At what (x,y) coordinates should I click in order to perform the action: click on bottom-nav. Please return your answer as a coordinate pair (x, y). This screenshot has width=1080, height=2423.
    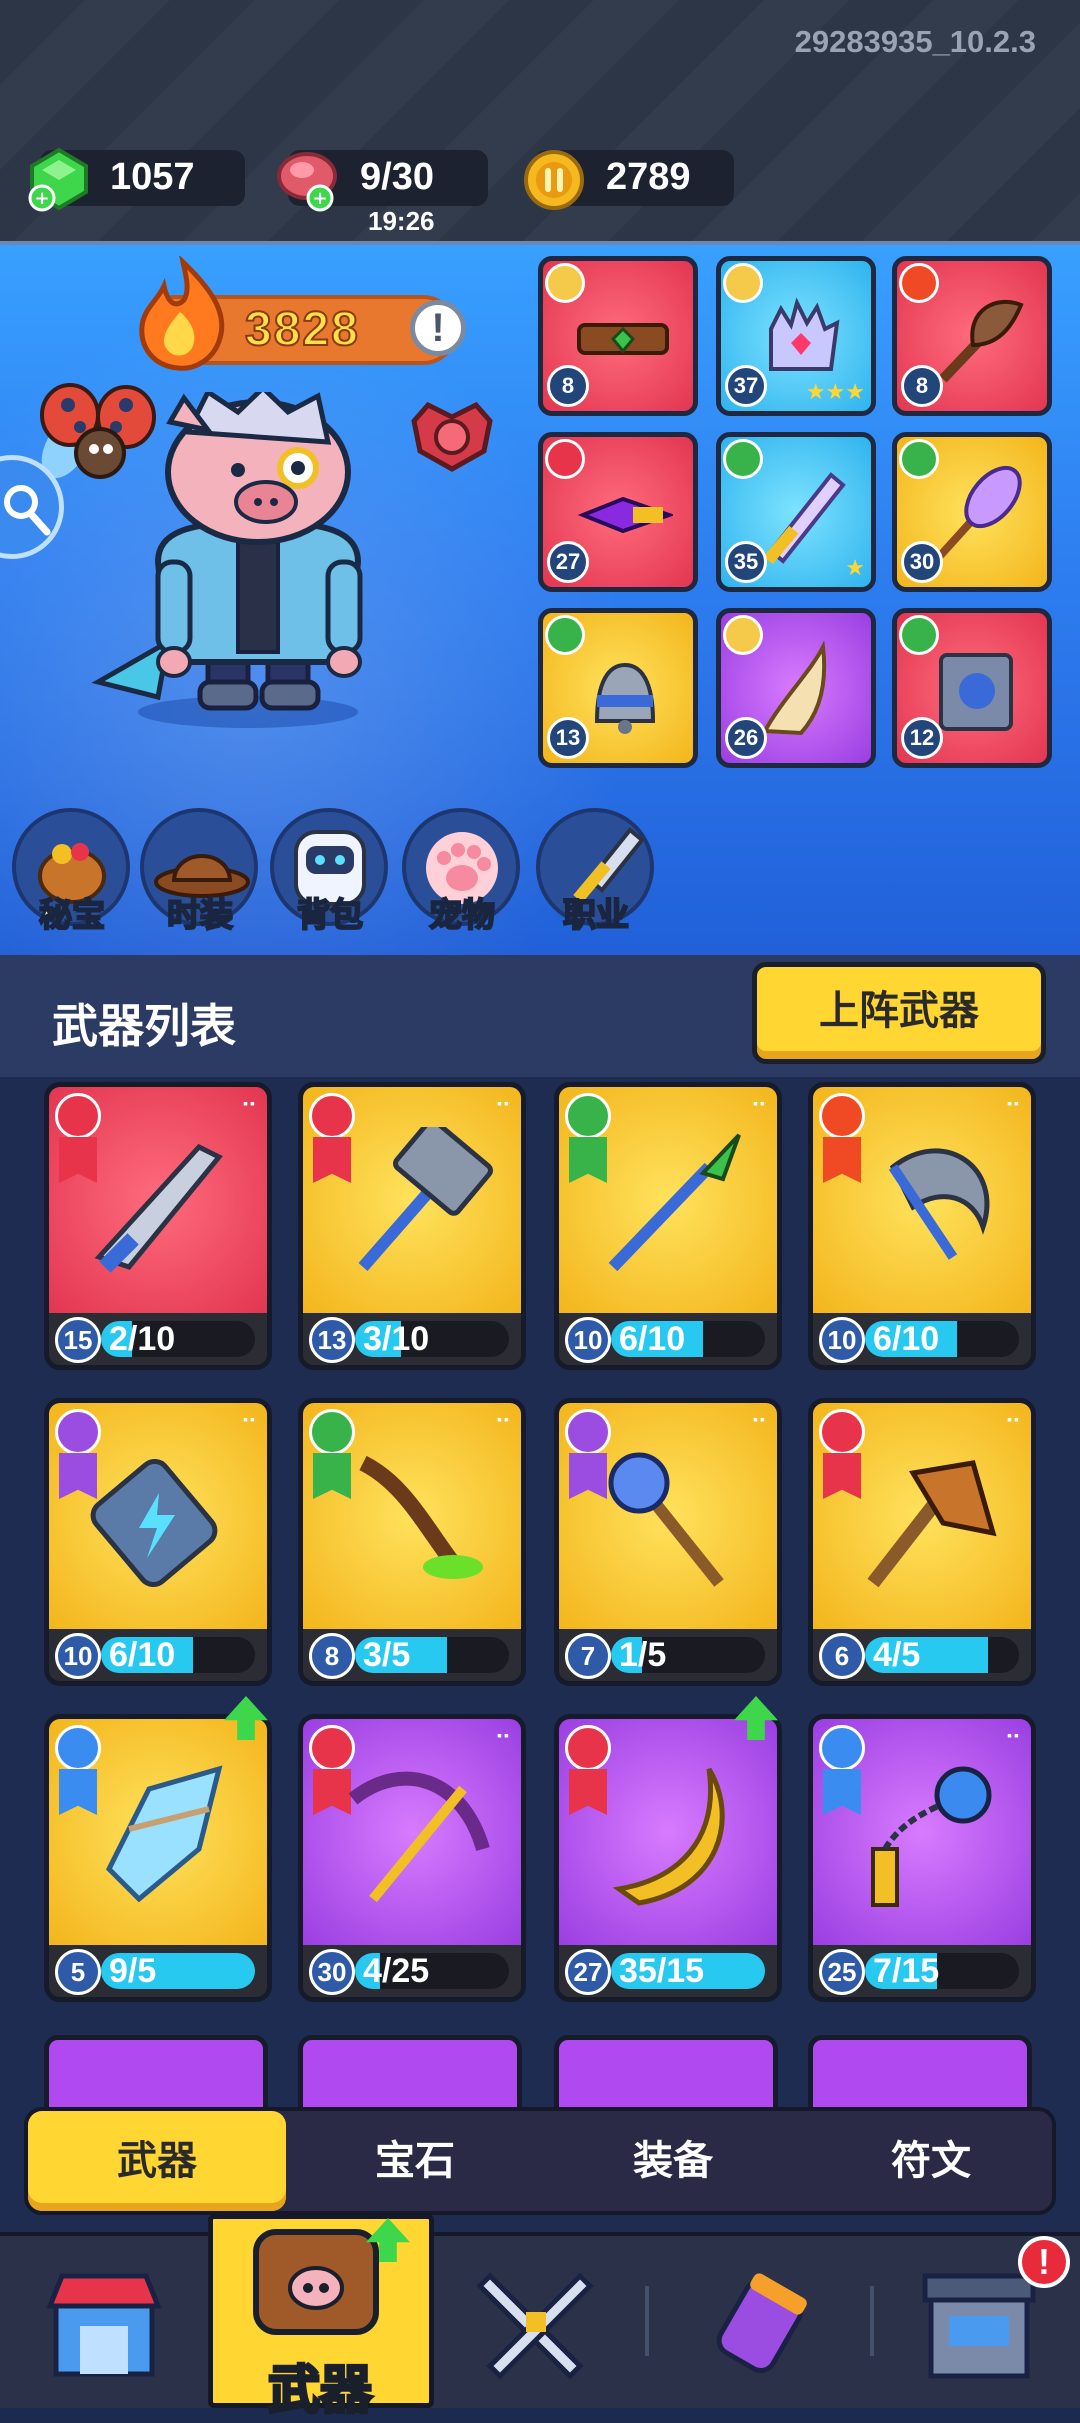
    Looking at the image, I should click on (540, 2320).